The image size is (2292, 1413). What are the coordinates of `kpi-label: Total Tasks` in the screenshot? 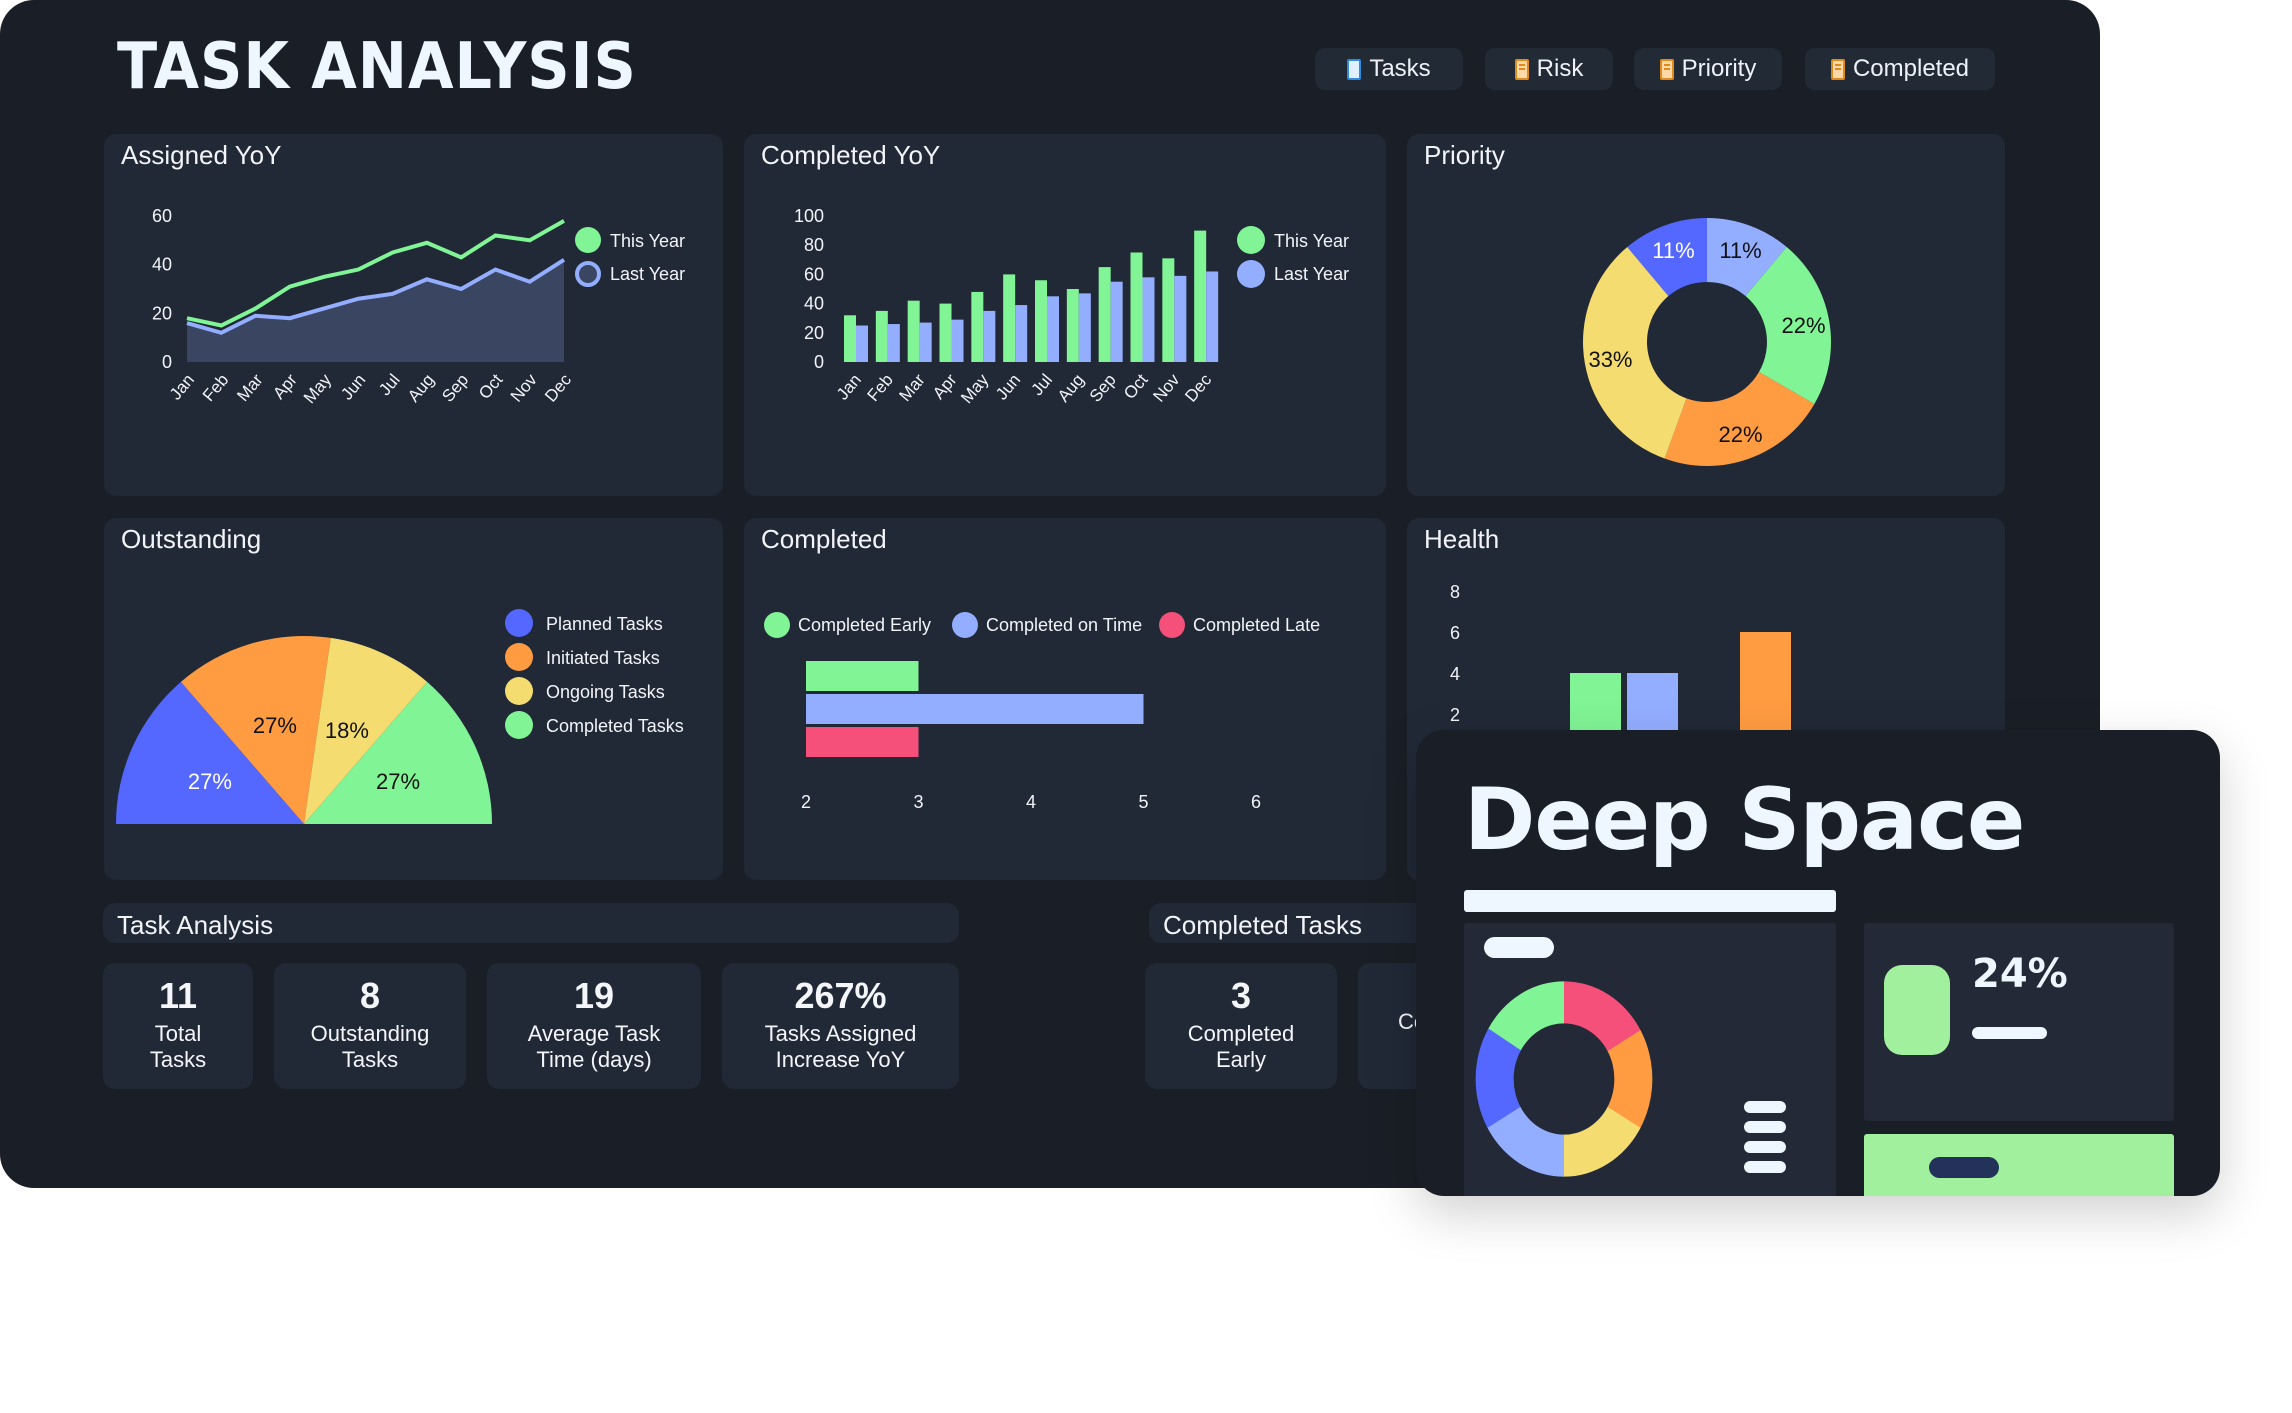 It's located at (178, 1046).